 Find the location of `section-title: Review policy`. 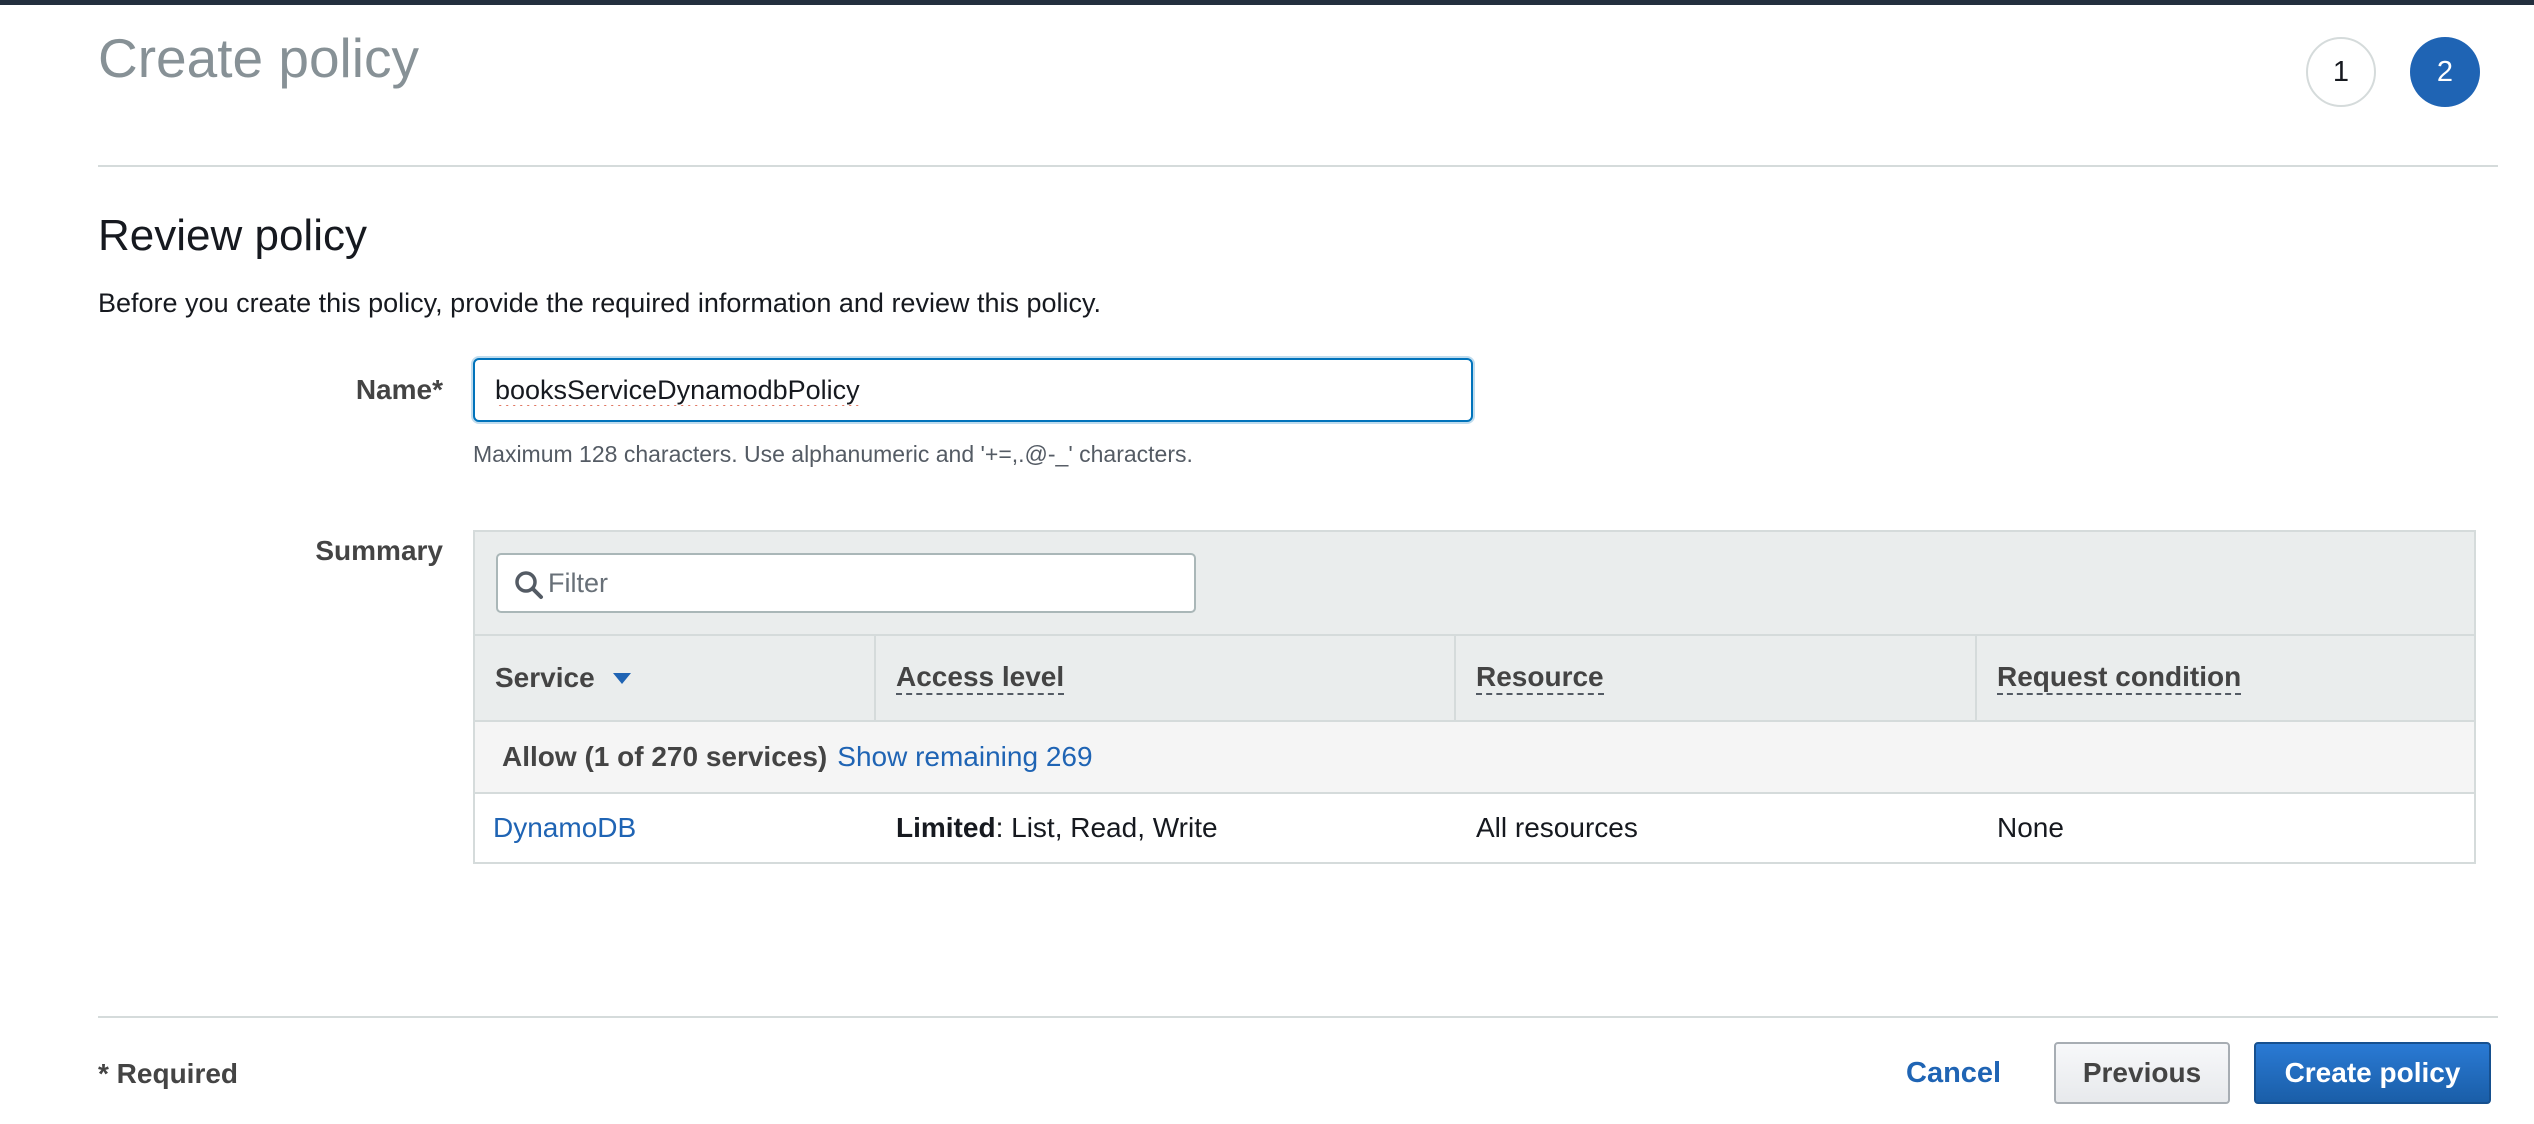

section-title: Review policy is located at coordinates (232, 235).